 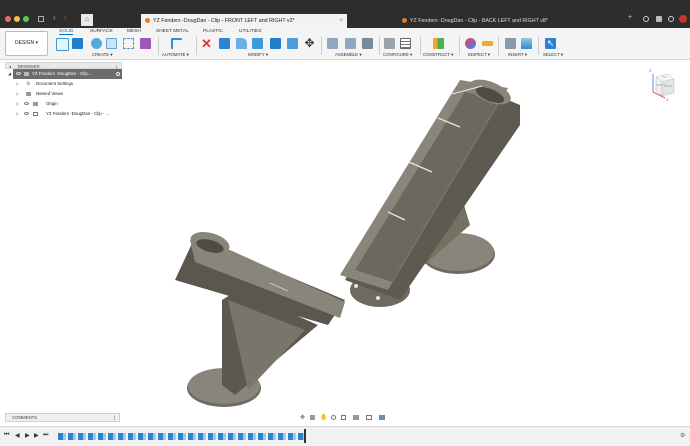 I want to click on viewports-icon, so click(x=382, y=417).